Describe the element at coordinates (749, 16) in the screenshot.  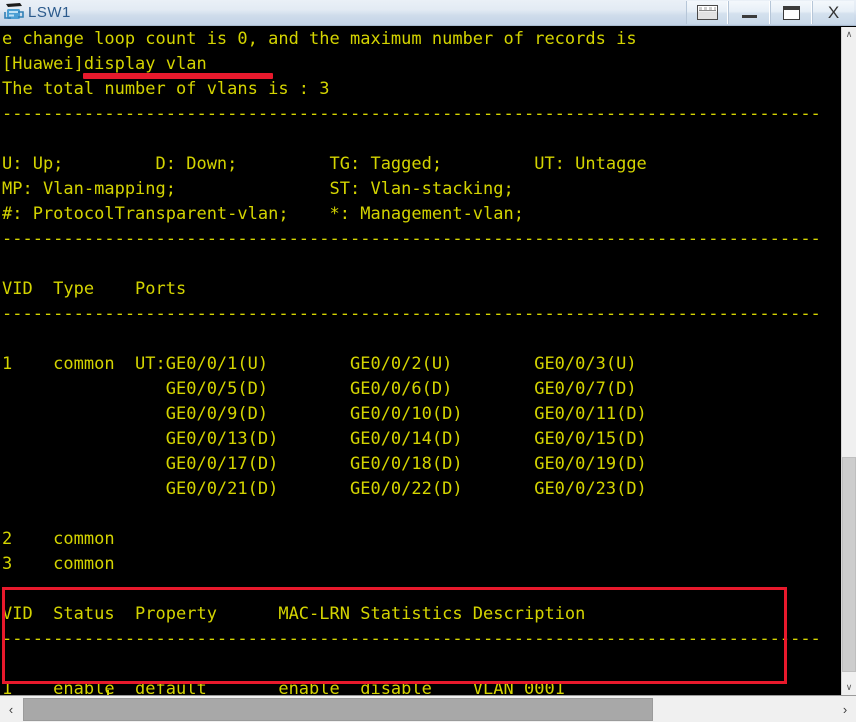
I see `minimize-icon` at that location.